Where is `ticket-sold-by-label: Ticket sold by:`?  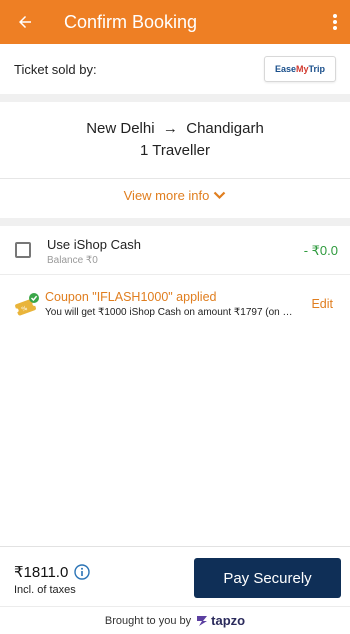
ticket-sold-by-label: Ticket sold by: is located at coordinates (55, 69).